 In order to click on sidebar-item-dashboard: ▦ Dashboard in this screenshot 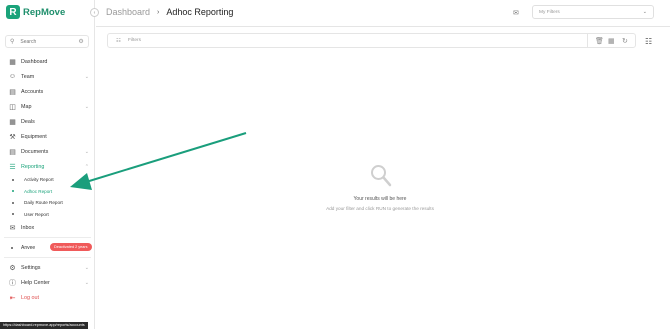, I will do `click(47, 61)`.